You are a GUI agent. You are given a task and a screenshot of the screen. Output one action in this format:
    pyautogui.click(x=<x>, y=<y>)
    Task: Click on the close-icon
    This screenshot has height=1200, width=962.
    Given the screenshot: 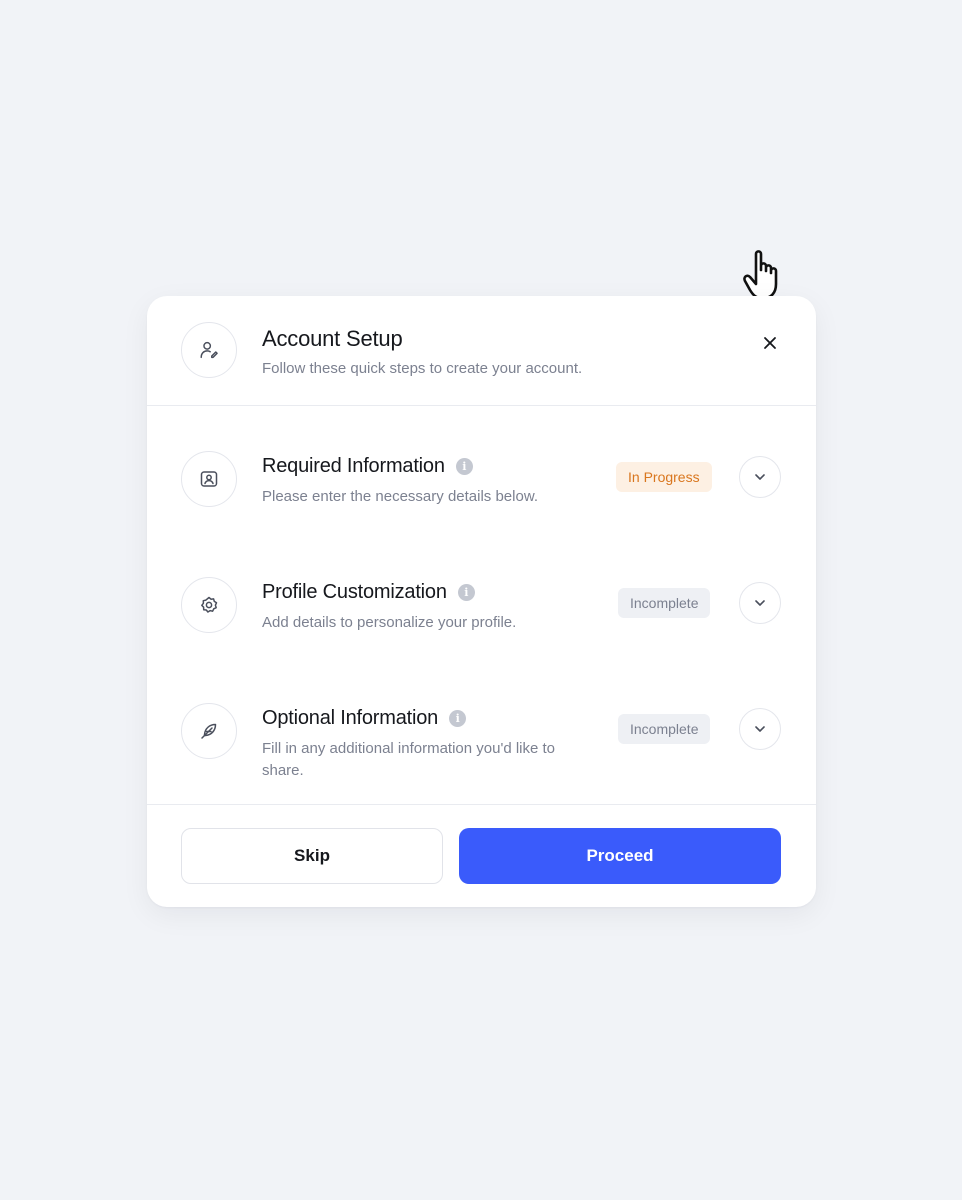 What is the action you would take?
    pyautogui.click(x=770, y=343)
    